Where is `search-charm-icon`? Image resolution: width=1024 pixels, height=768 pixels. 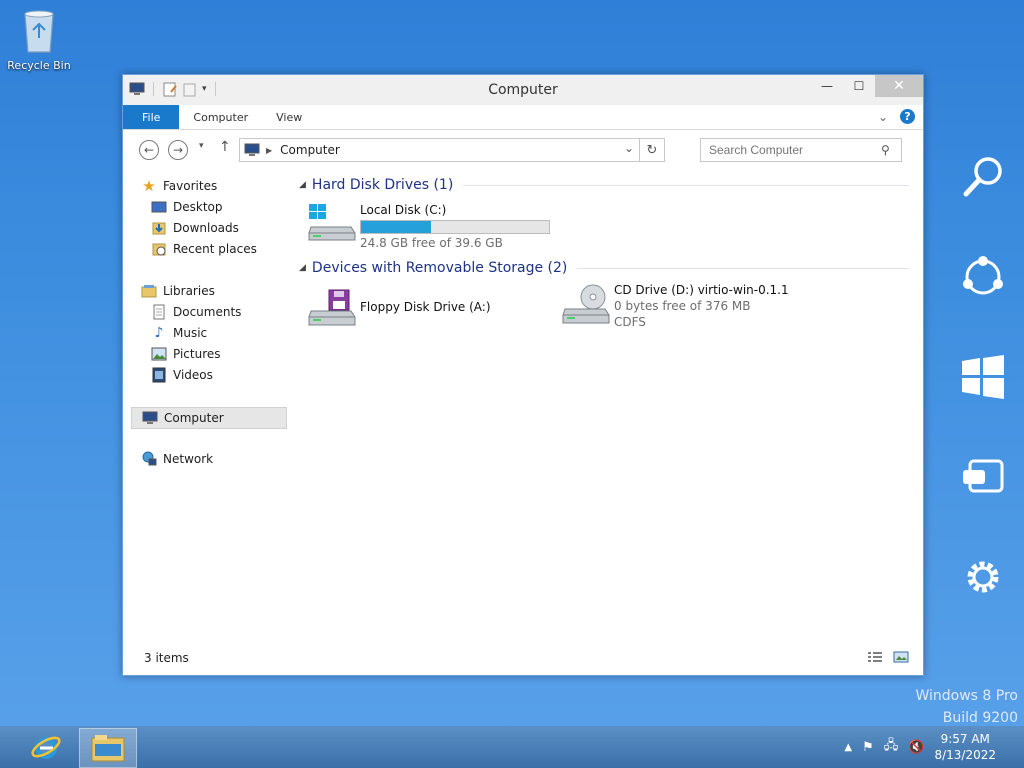
search-charm-icon is located at coordinates (982, 177).